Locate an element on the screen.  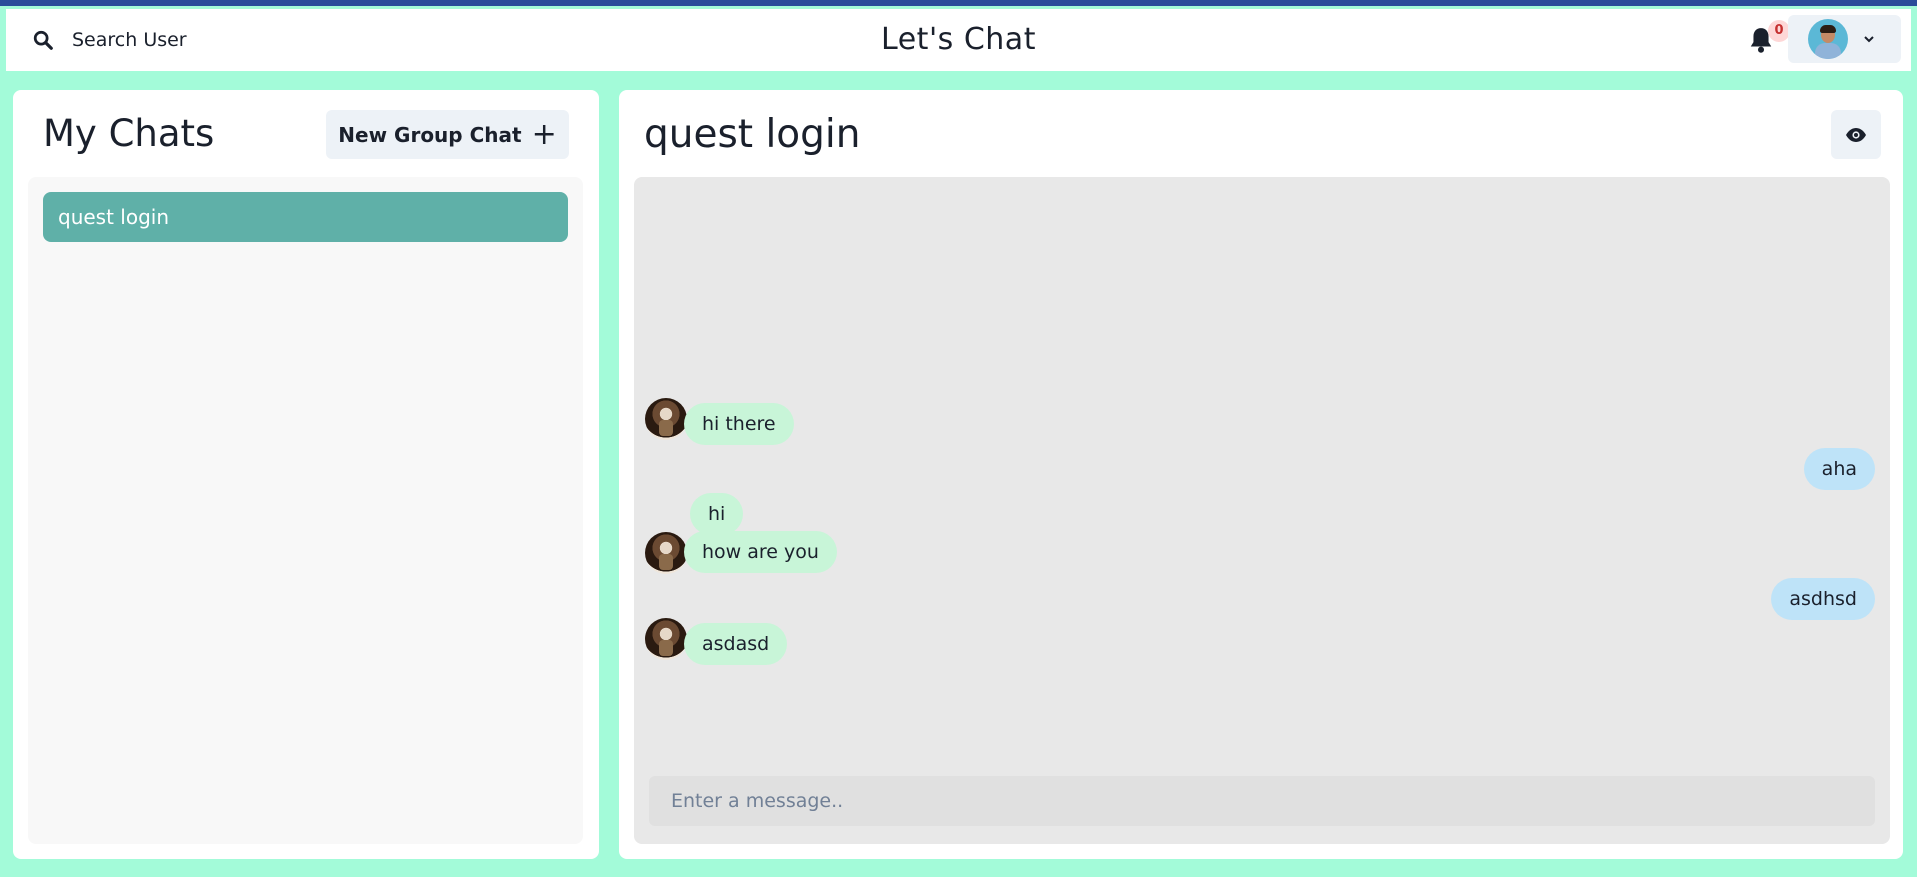
chevron-down-icon is located at coordinates (1869, 39).